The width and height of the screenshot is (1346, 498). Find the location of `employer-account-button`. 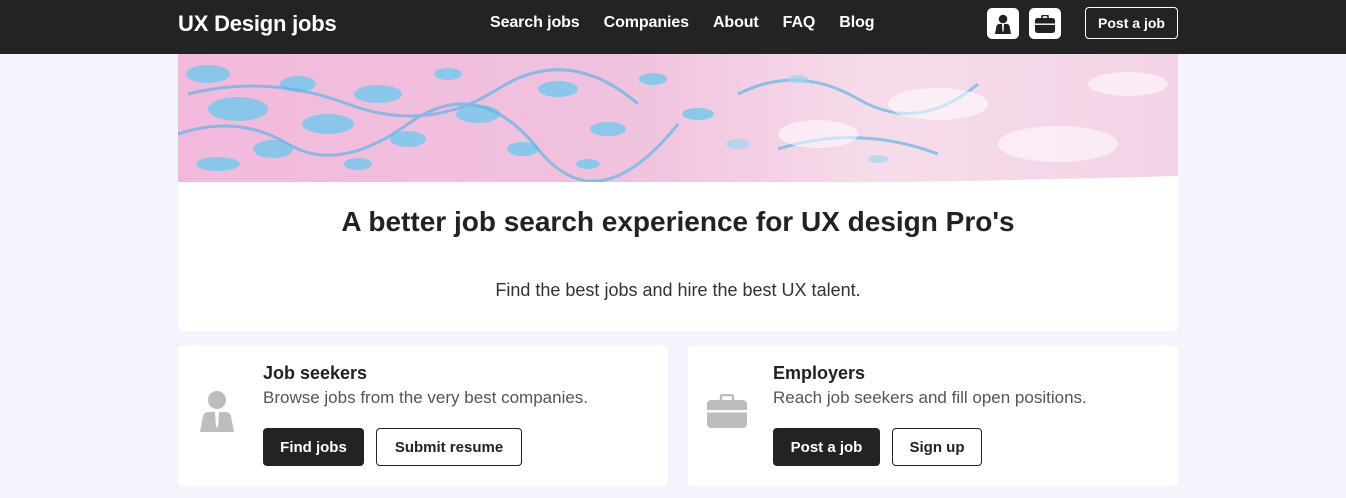

employer-account-button is located at coordinates (1045, 23).